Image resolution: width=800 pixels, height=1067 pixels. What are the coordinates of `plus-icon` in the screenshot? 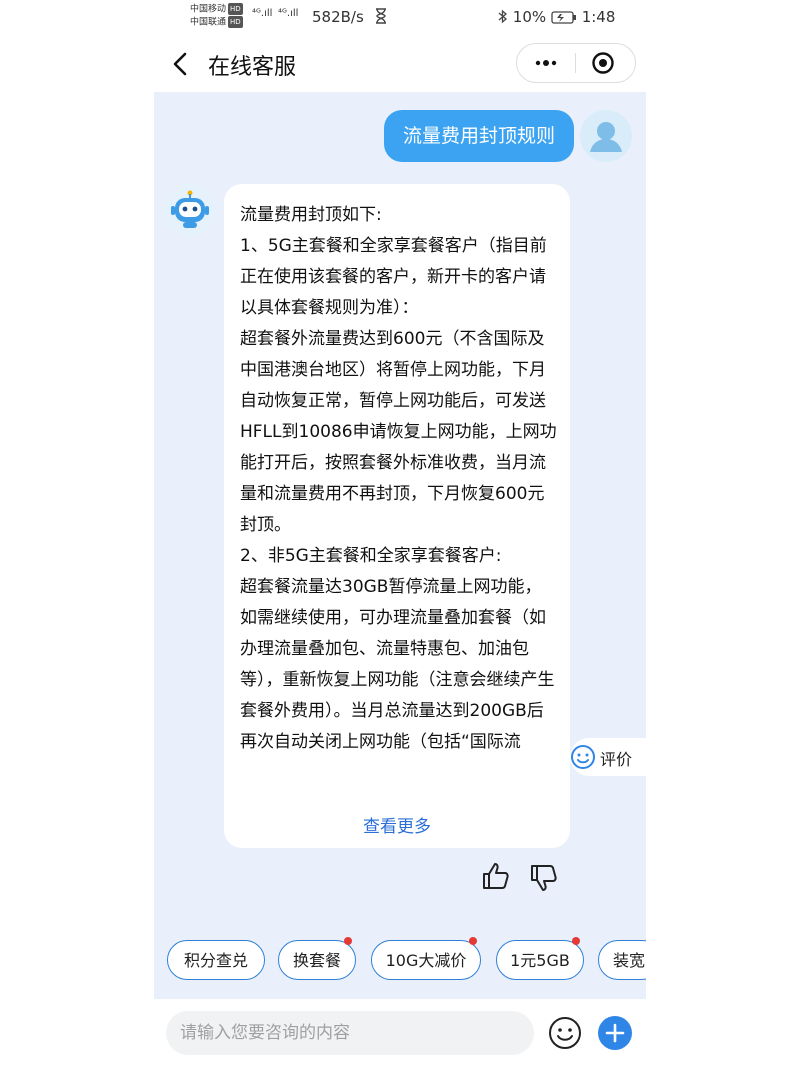 It's located at (615, 1033).